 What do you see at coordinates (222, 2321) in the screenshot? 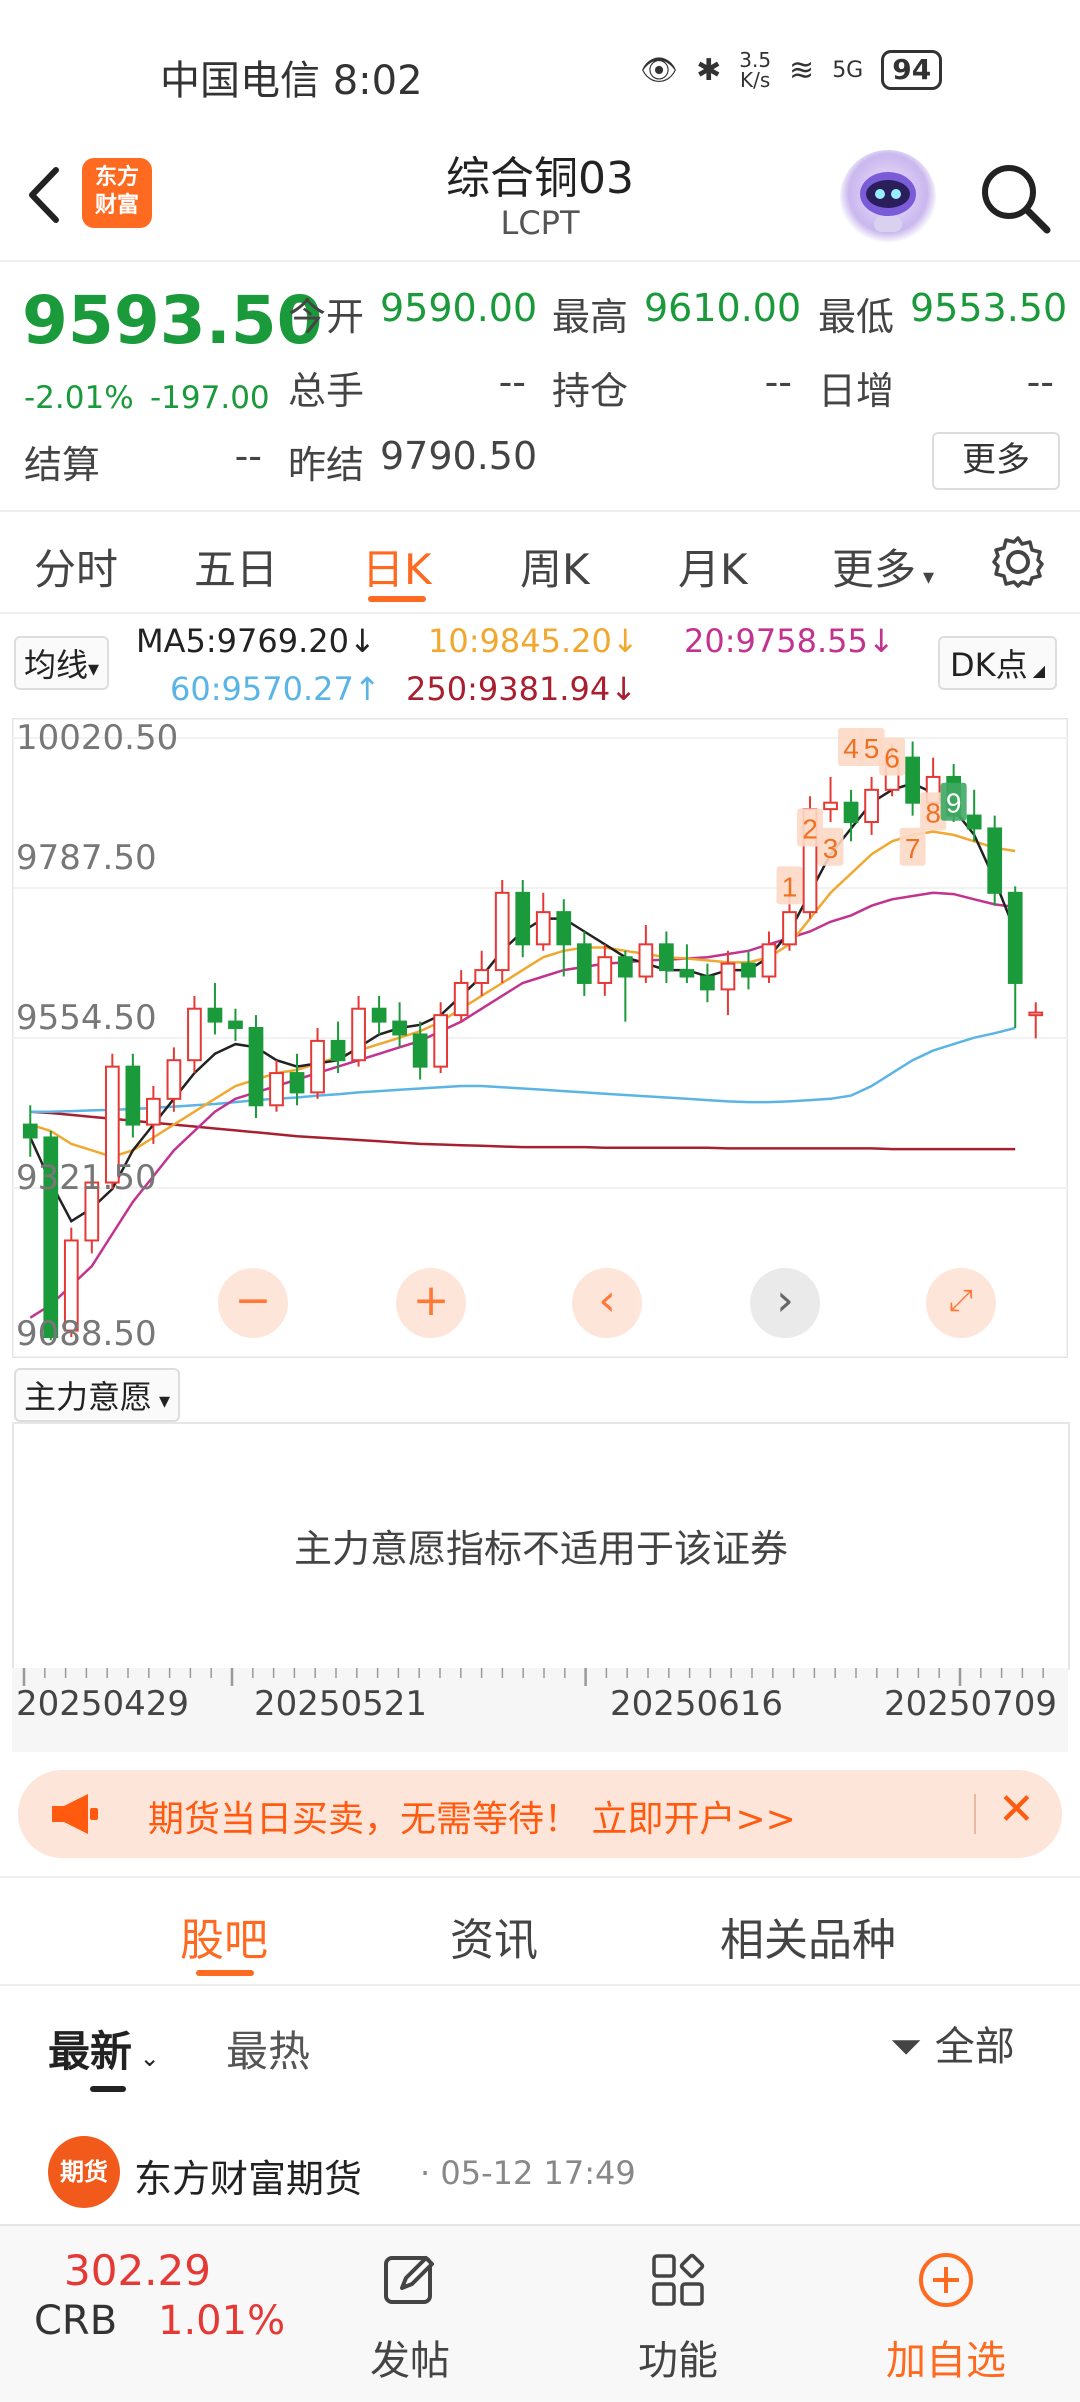
I see `crb-percent: 1.01%` at bounding box center [222, 2321].